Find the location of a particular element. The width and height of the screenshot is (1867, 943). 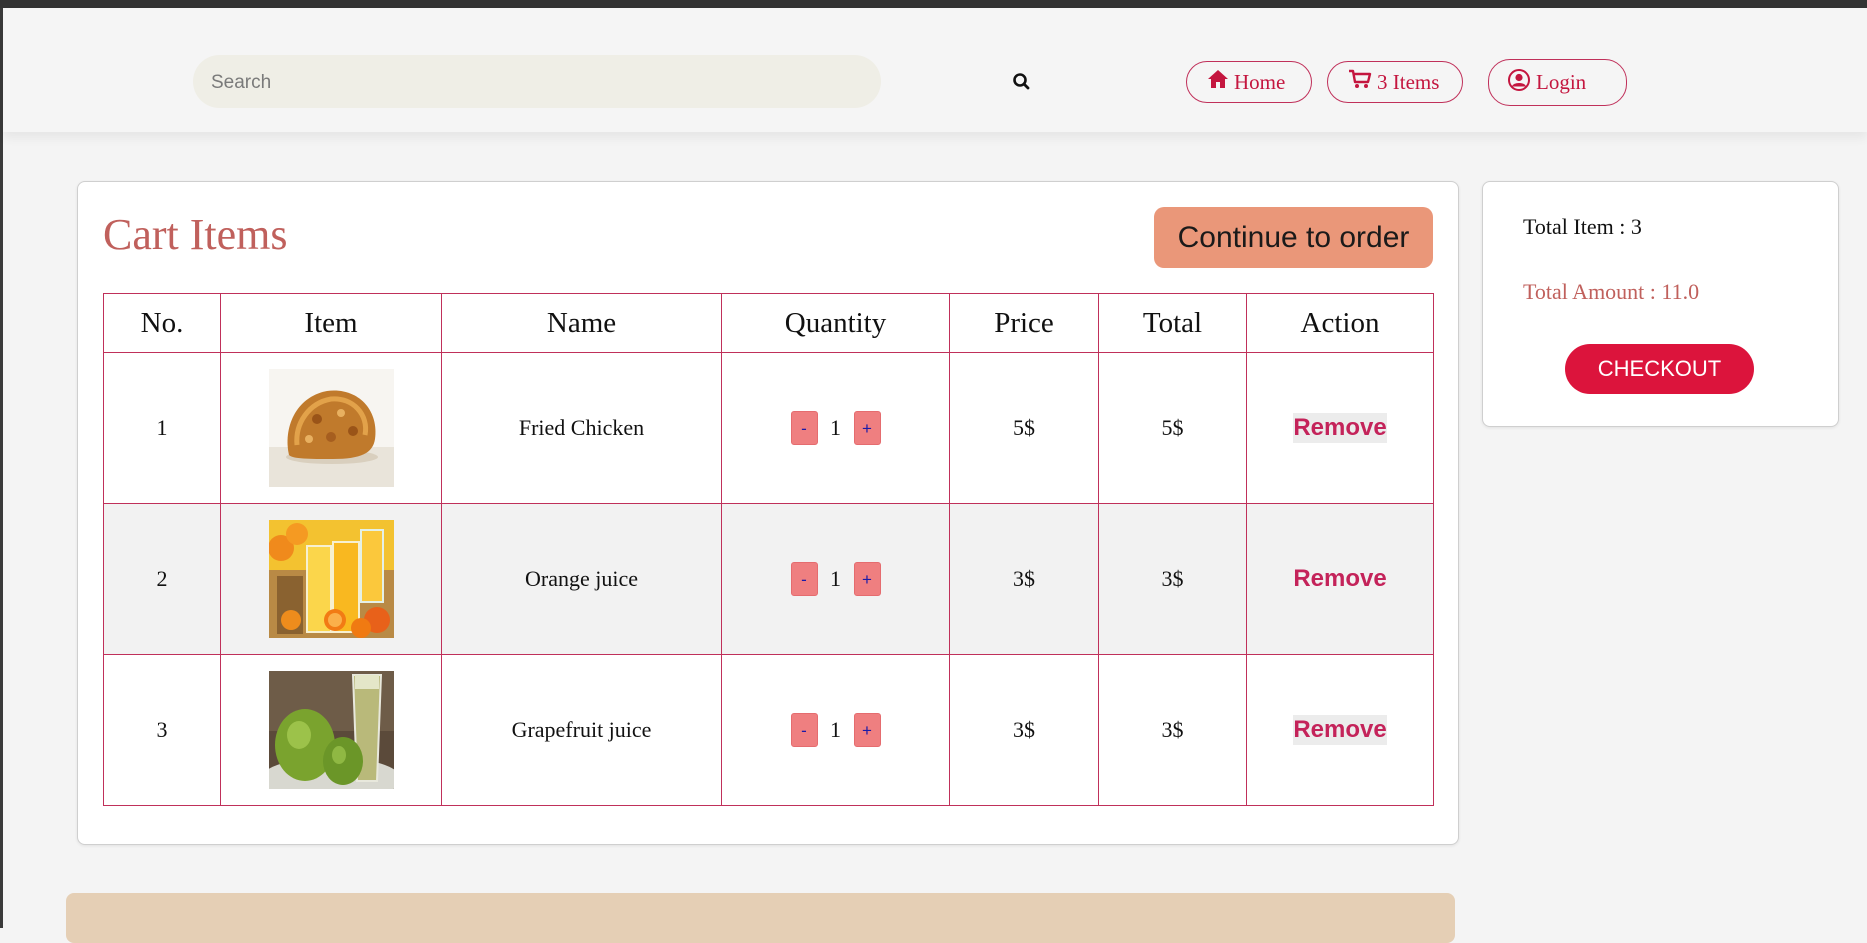

cart-title: Cart Items is located at coordinates (195, 234).